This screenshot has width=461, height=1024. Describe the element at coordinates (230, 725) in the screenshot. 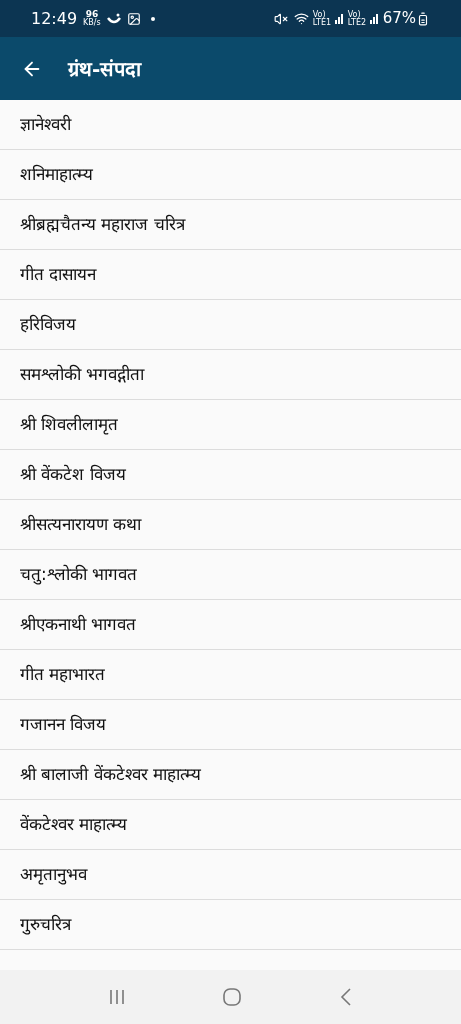

I see `list-item: गजानन विजय` at that location.